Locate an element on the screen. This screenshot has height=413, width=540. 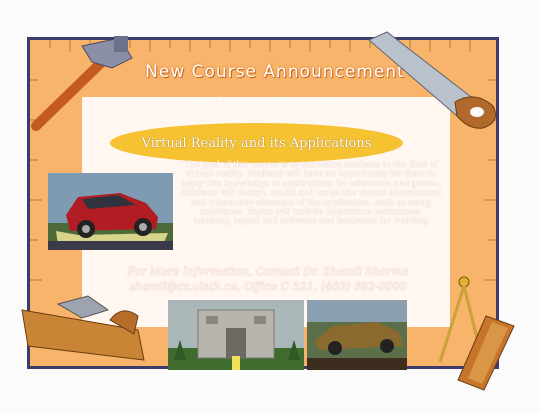
course-name-pill: Virtual Reality and its Applications is located at coordinates (256, 143).